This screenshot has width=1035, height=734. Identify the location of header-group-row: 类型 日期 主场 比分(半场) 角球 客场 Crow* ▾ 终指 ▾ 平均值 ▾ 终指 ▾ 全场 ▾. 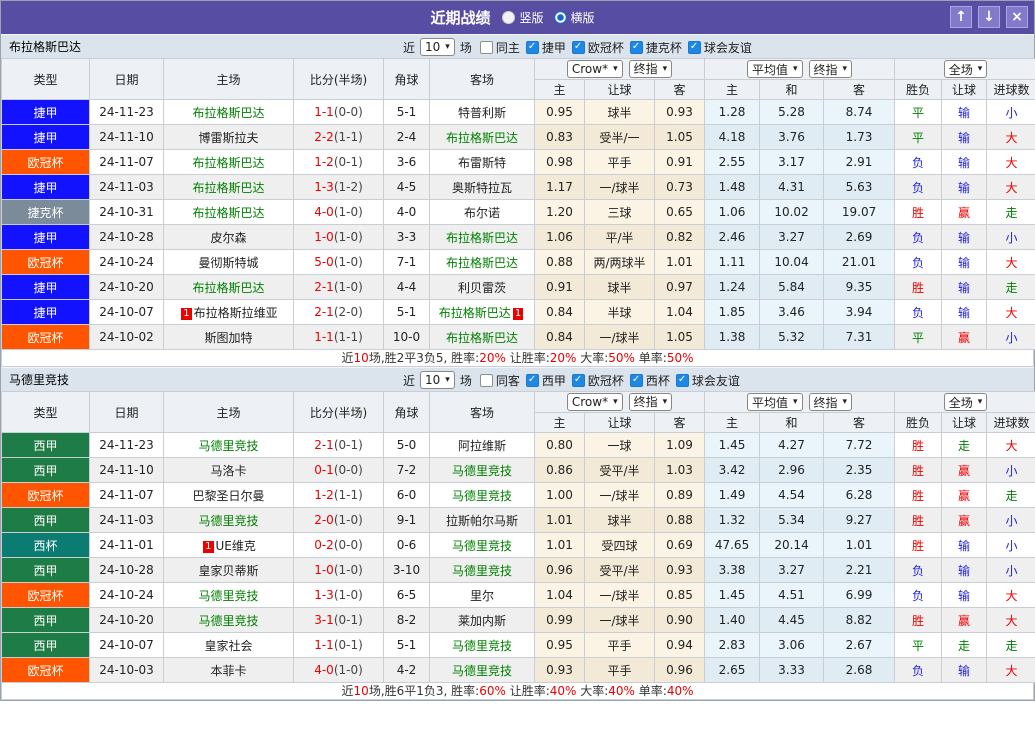
(518, 79).